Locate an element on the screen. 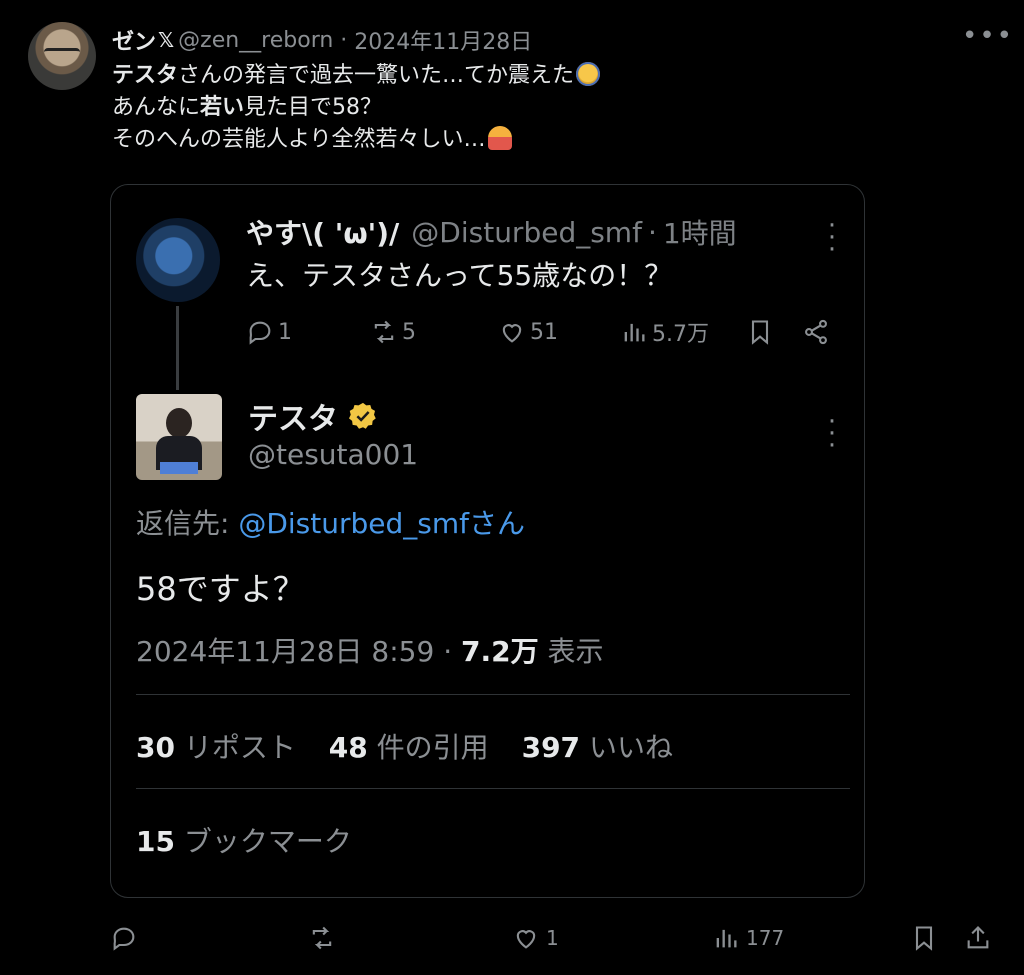 This screenshot has width=1024, height=975. reply-text: 58ですよ？ is located at coordinates (220, 589).